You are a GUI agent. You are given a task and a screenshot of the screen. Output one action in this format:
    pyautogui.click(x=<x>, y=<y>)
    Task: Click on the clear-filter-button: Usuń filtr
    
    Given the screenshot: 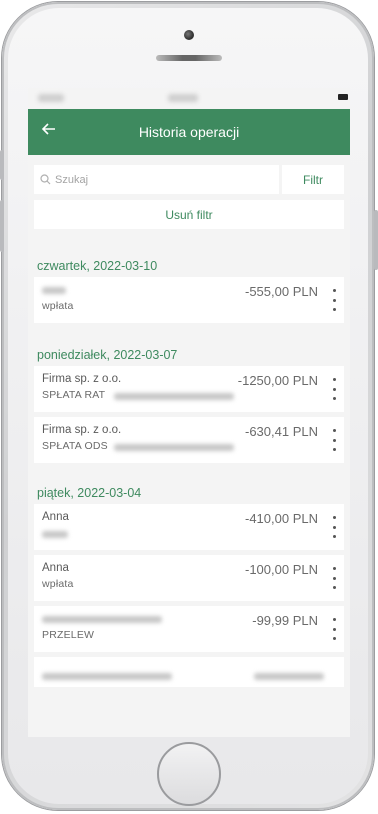 What is the action you would take?
    pyautogui.click(x=189, y=214)
    